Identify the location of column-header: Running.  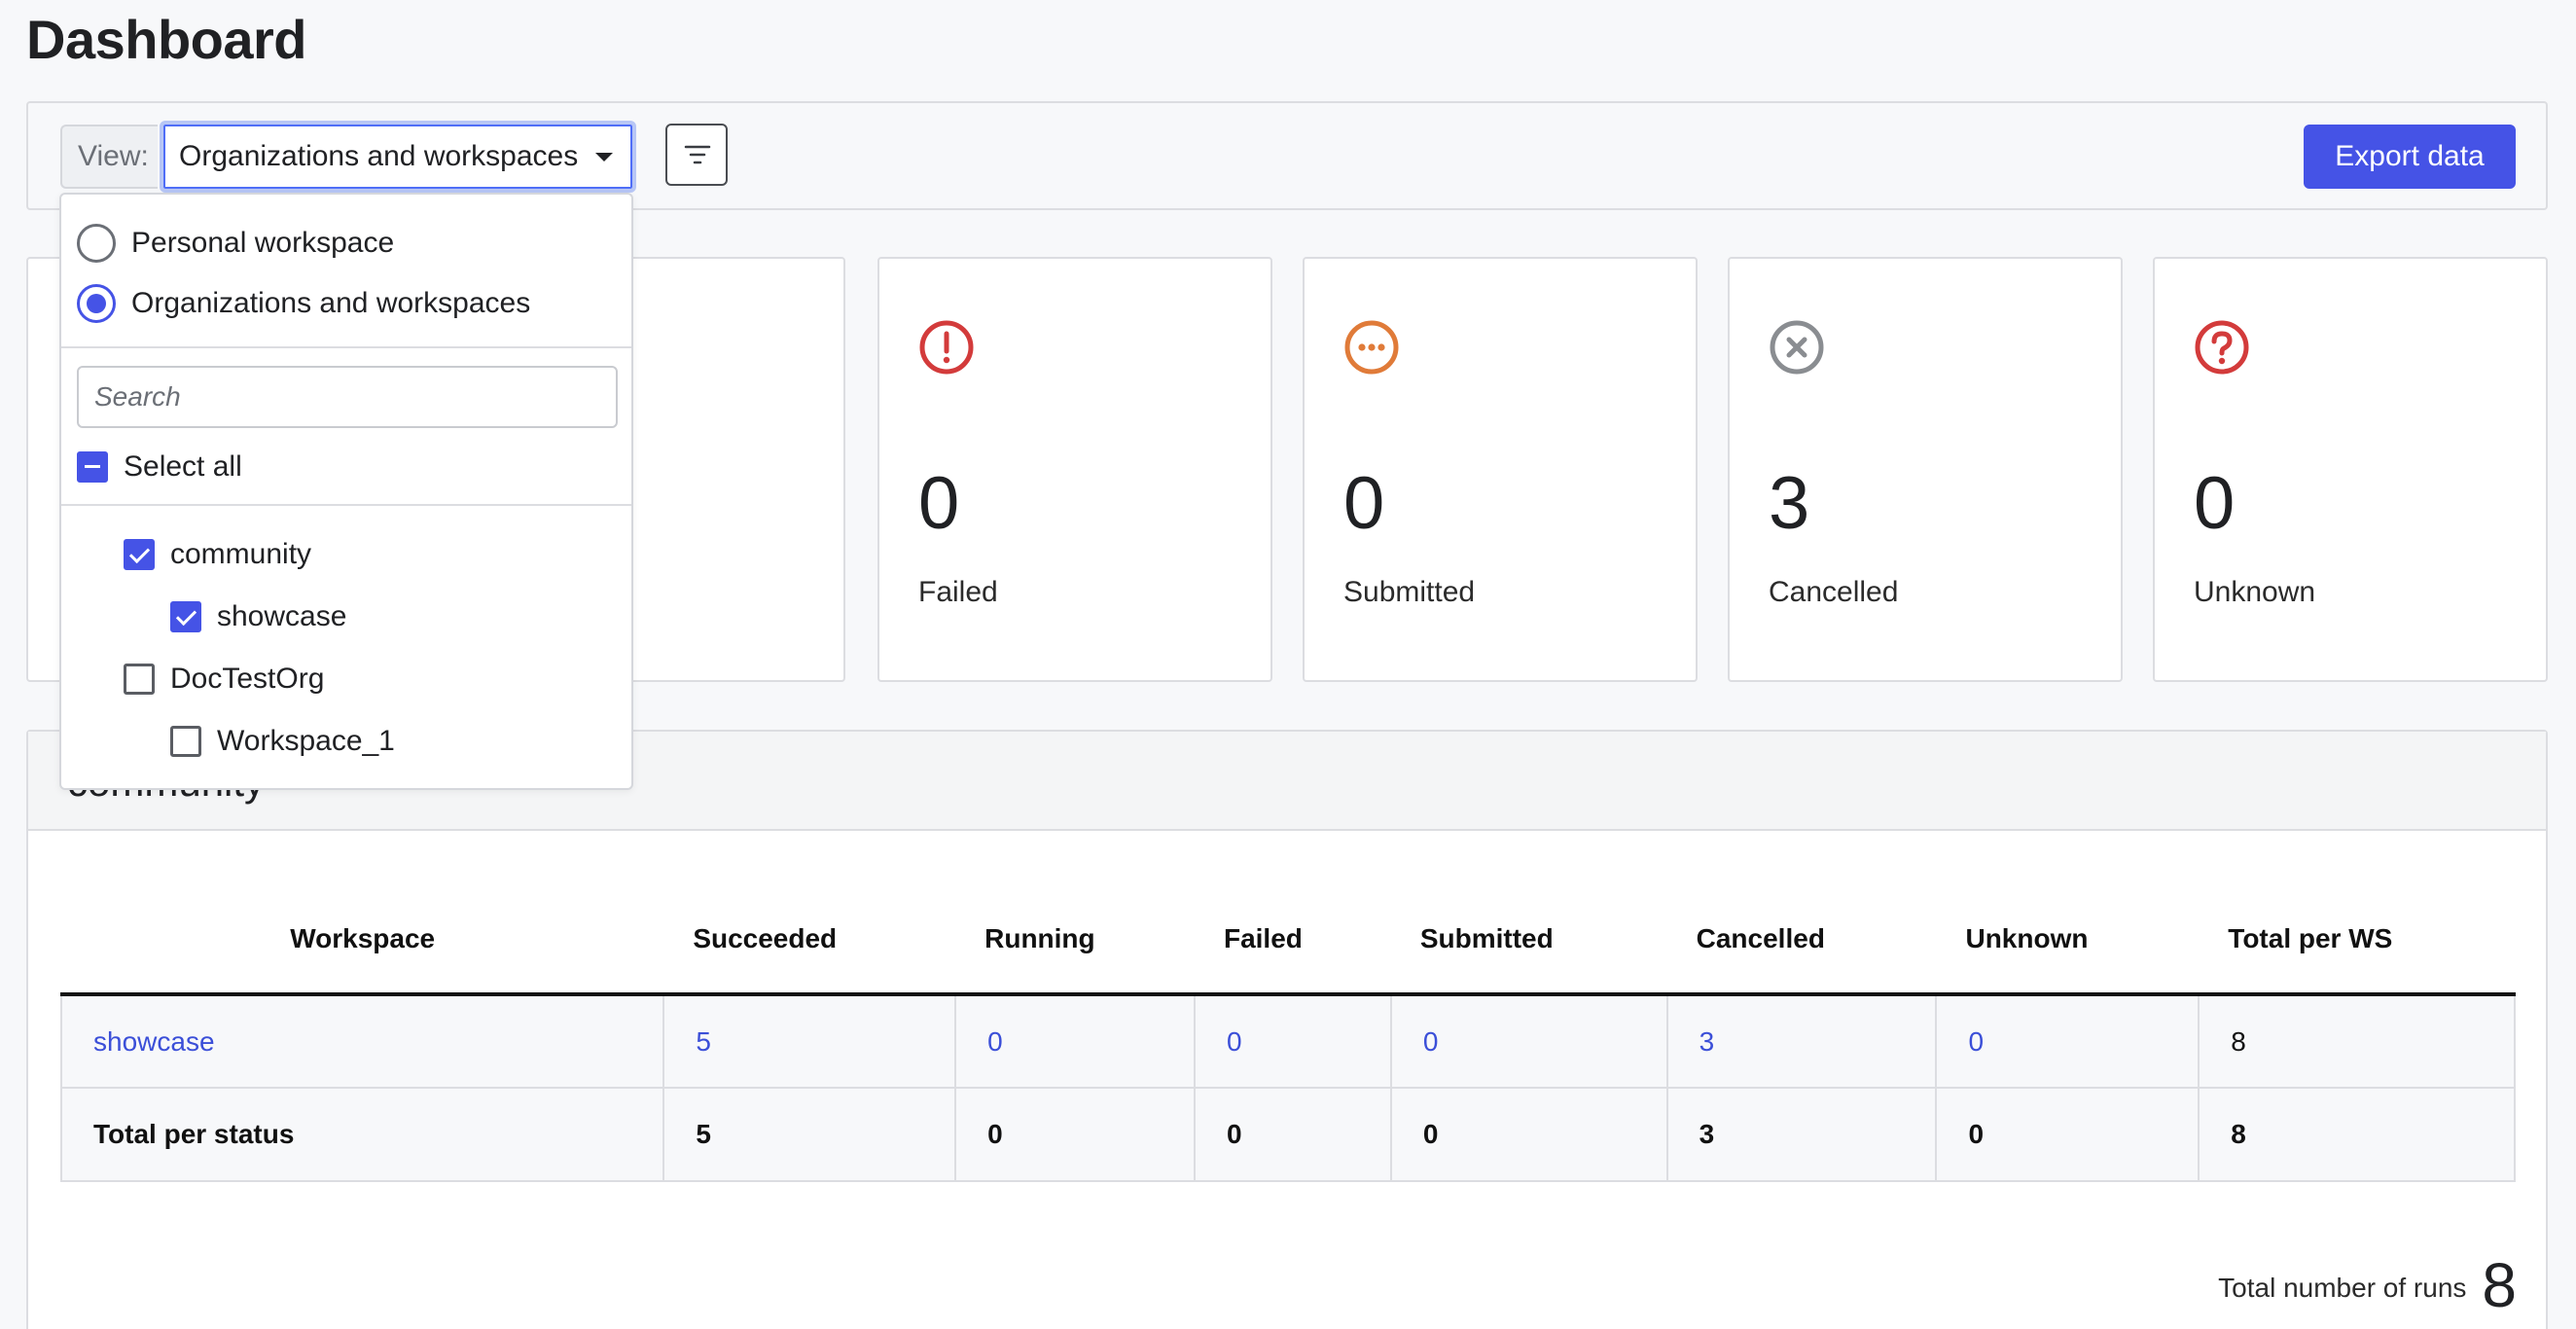
(1075, 940).